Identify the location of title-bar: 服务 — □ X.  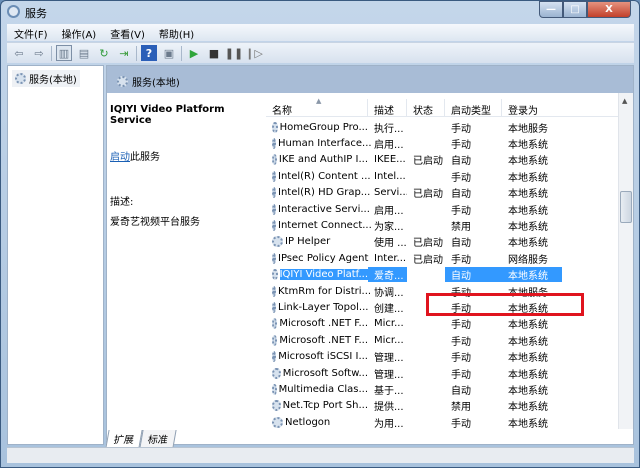
(320, 12).